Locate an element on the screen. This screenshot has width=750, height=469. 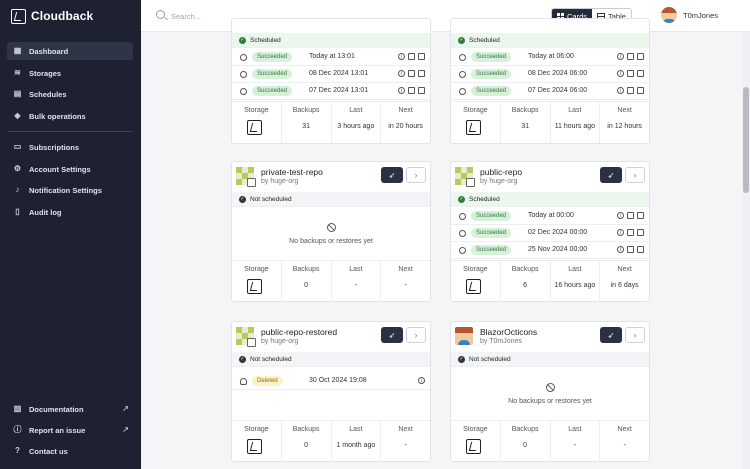
app-logo: Cloudback is located at coordinates (52, 16).